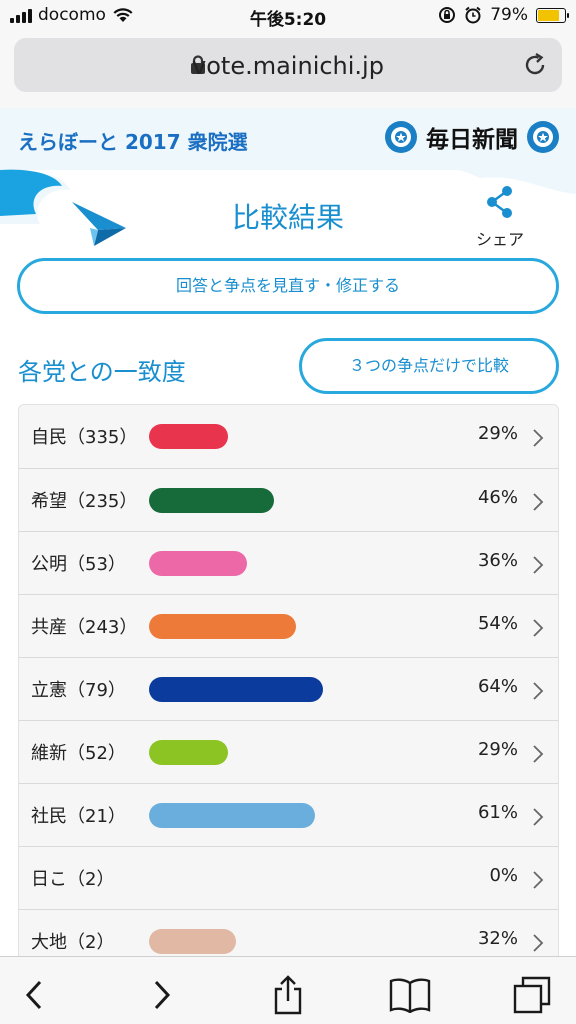 The width and height of the screenshot is (576, 1024). I want to click on back-button, so click(34, 995).